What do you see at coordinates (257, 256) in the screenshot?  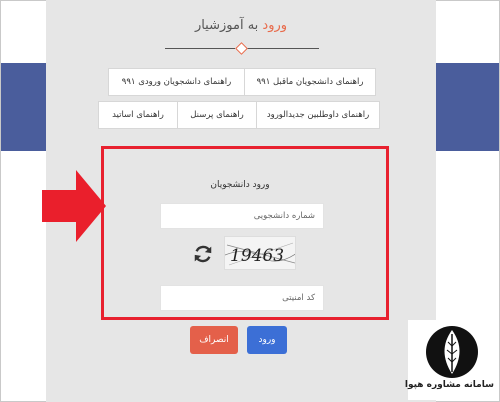 I see `captcha-text: 19463` at bounding box center [257, 256].